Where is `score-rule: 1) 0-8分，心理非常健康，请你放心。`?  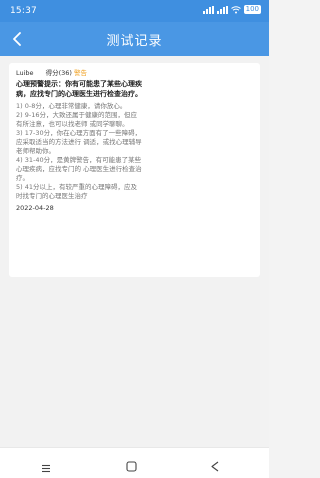 score-rule: 1) 0-8分，心理非常健康，请你放心。 is located at coordinates (71, 106).